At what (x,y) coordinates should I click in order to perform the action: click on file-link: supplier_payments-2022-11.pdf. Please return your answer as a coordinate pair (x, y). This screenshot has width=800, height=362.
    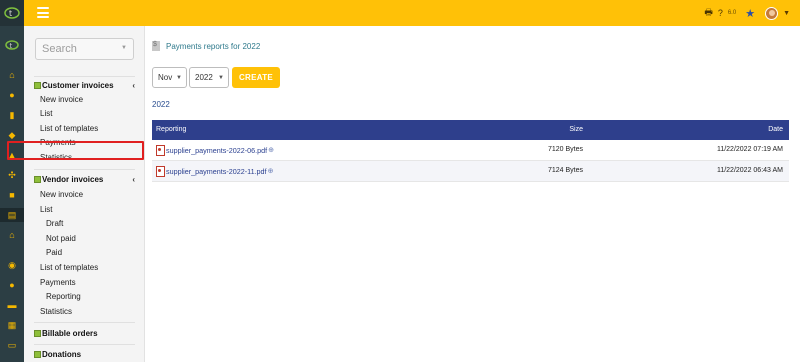
    Looking at the image, I should click on (216, 171).